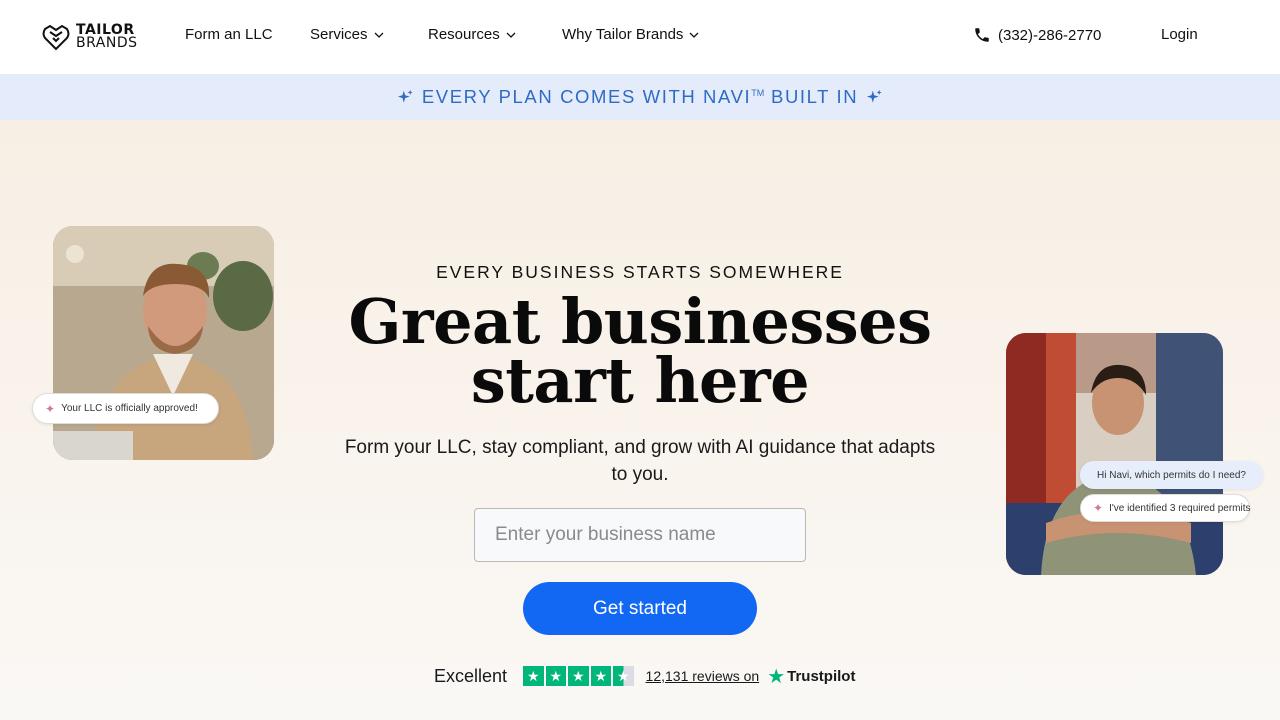 The height and width of the screenshot is (720, 1280). What do you see at coordinates (640, 321) in the screenshot?
I see `headline-line-1: Great businesses` at bounding box center [640, 321].